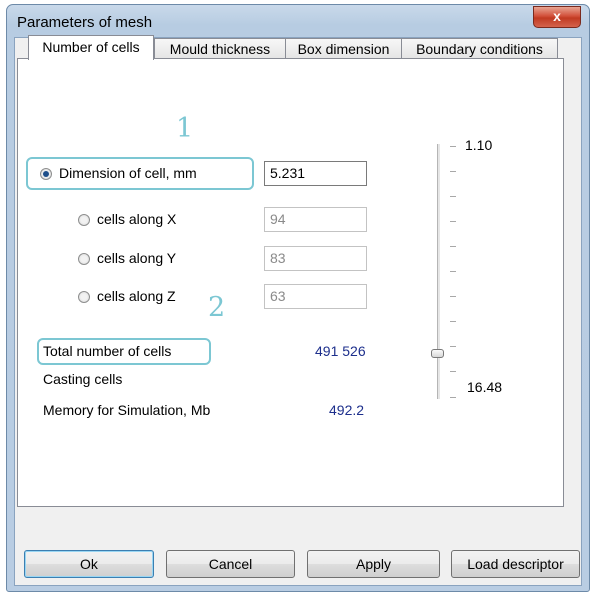 The height and width of the screenshot is (594, 593). What do you see at coordinates (230, 564) in the screenshot?
I see `cancel-button: Cancel` at bounding box center [230, 564].